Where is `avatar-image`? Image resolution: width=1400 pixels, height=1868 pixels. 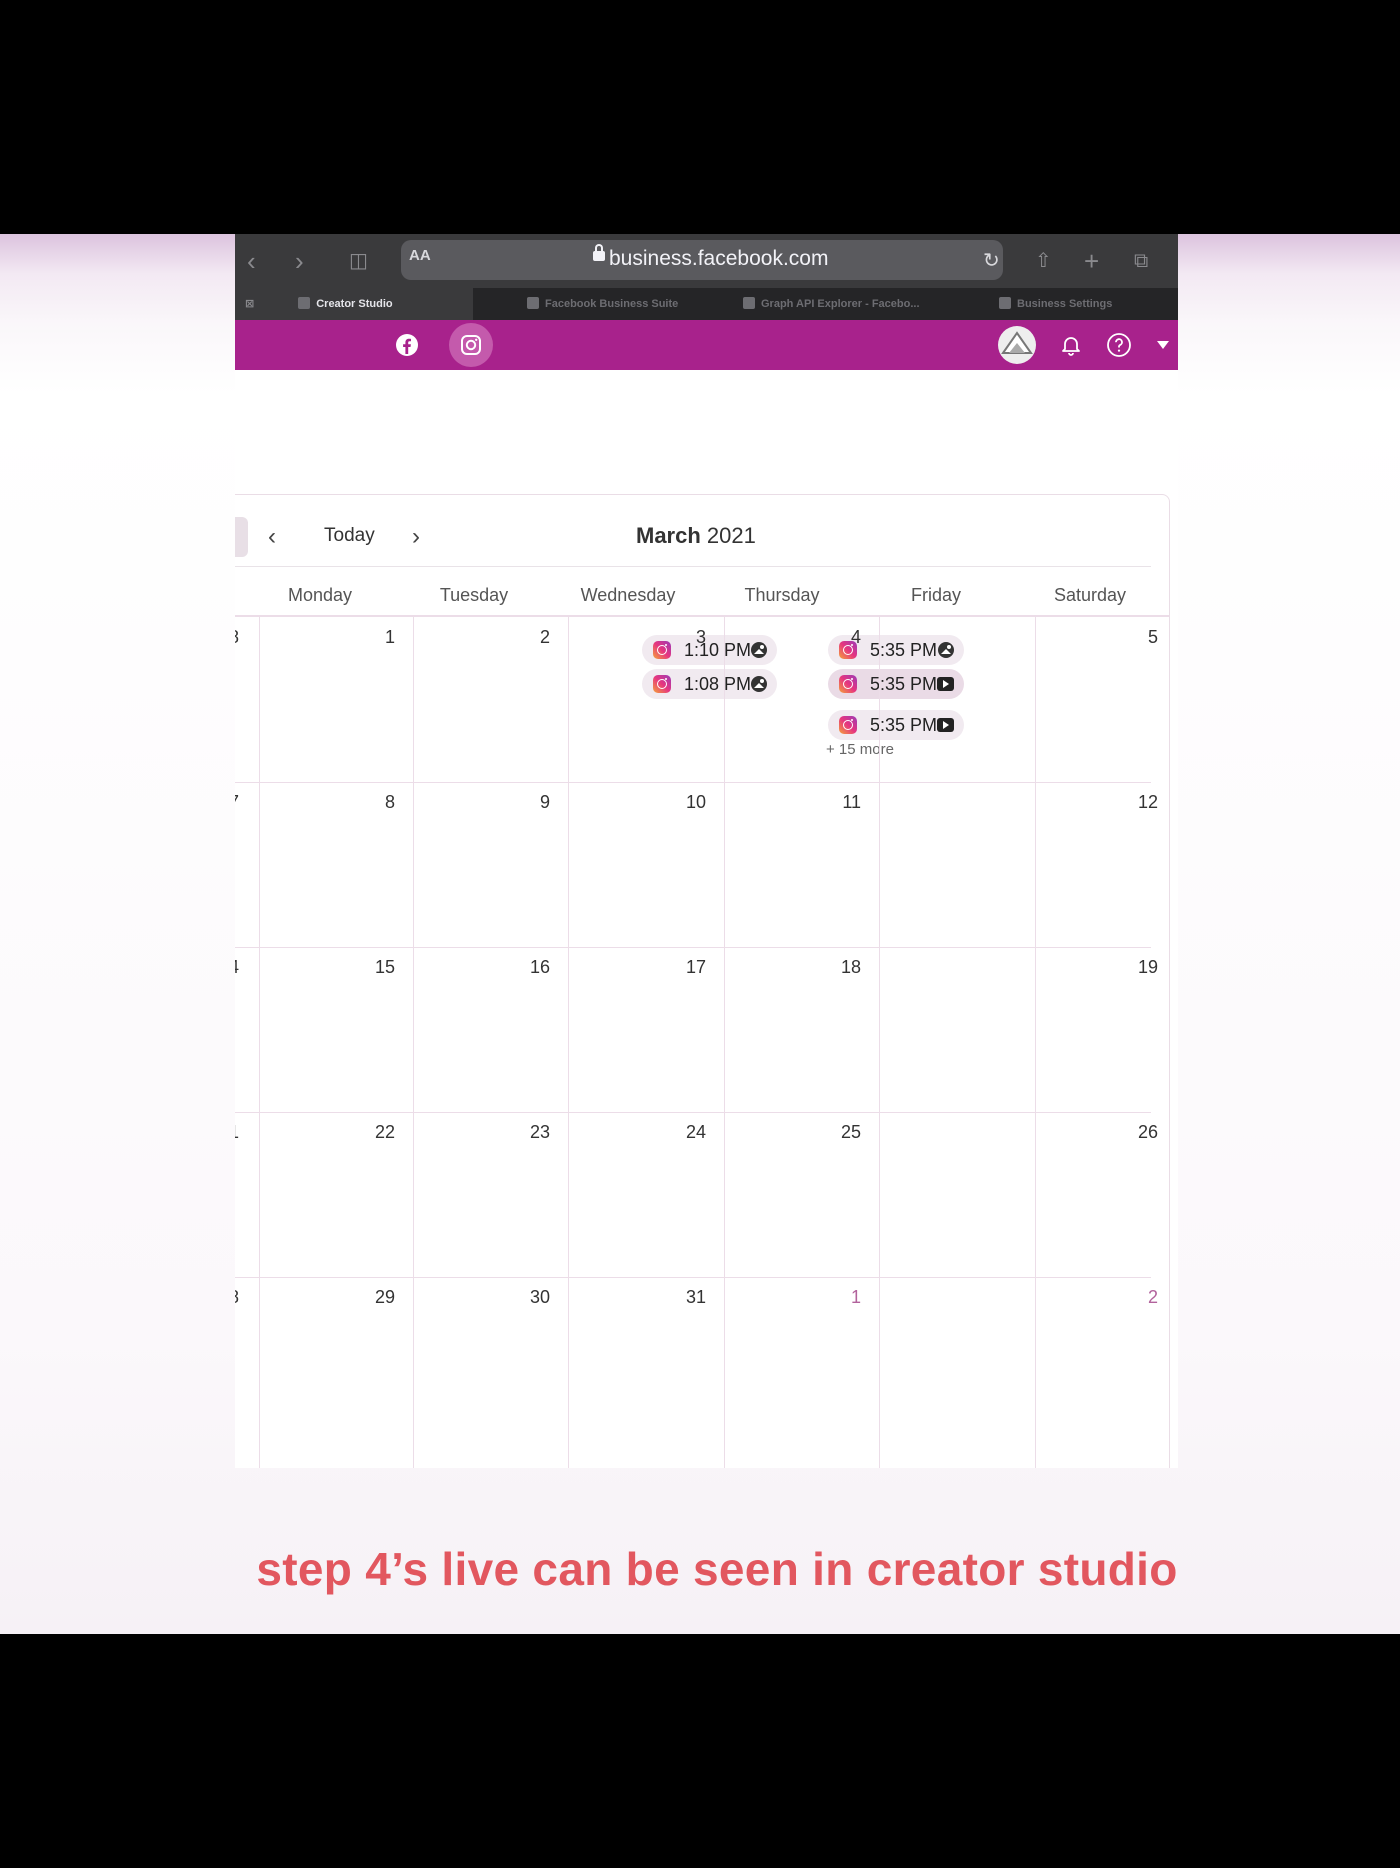
avatar-image is located at coordinates (1017, 345).